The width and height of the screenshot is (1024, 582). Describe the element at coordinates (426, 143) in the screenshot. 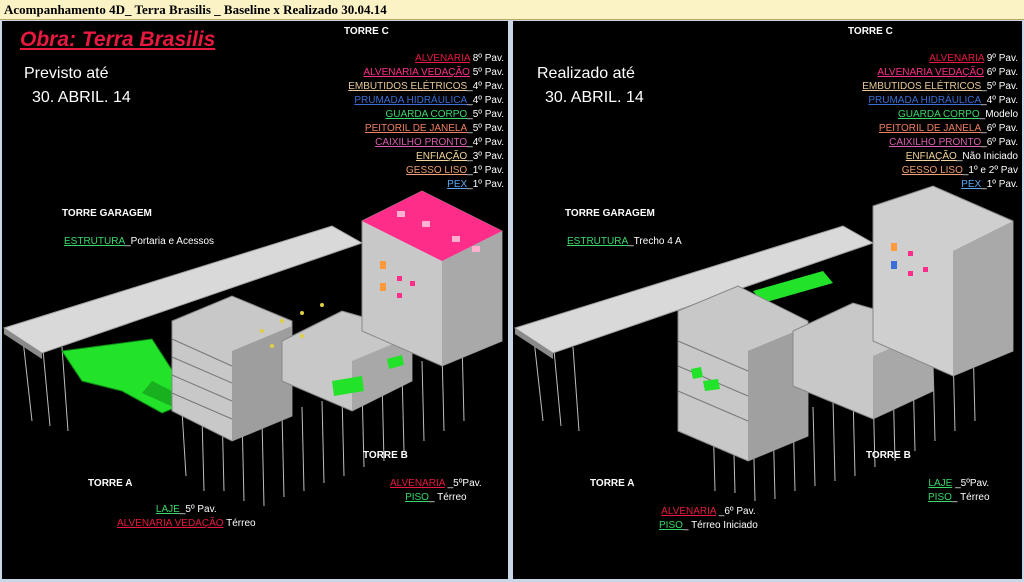

I see `status-item: CAIXILHO PRONTO_4º Pav.` at that location.